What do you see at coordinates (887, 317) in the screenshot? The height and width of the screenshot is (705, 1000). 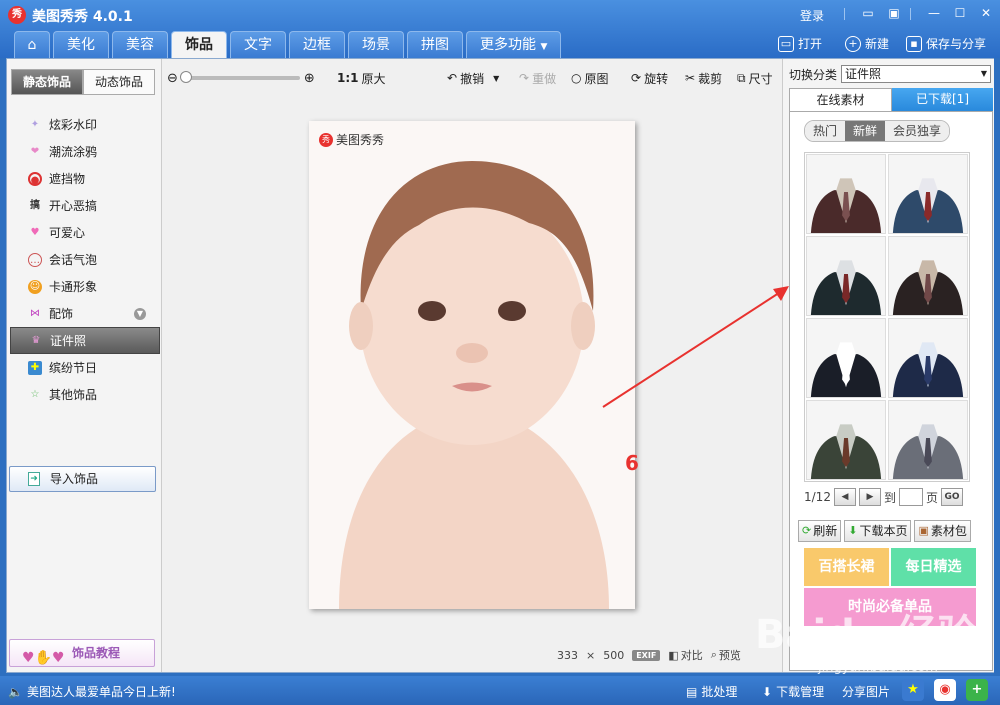 I see `material-grid` at bounding box center [887, 317].